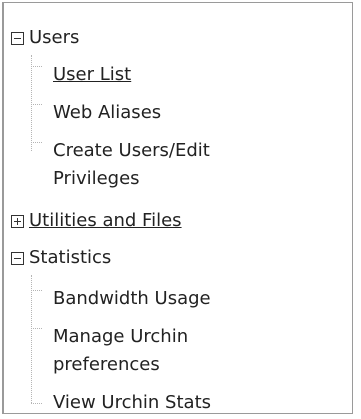  Describe the element at coordinates (92, 75) in the screenshot. I see `tree-item-user-list: User List` at that location.